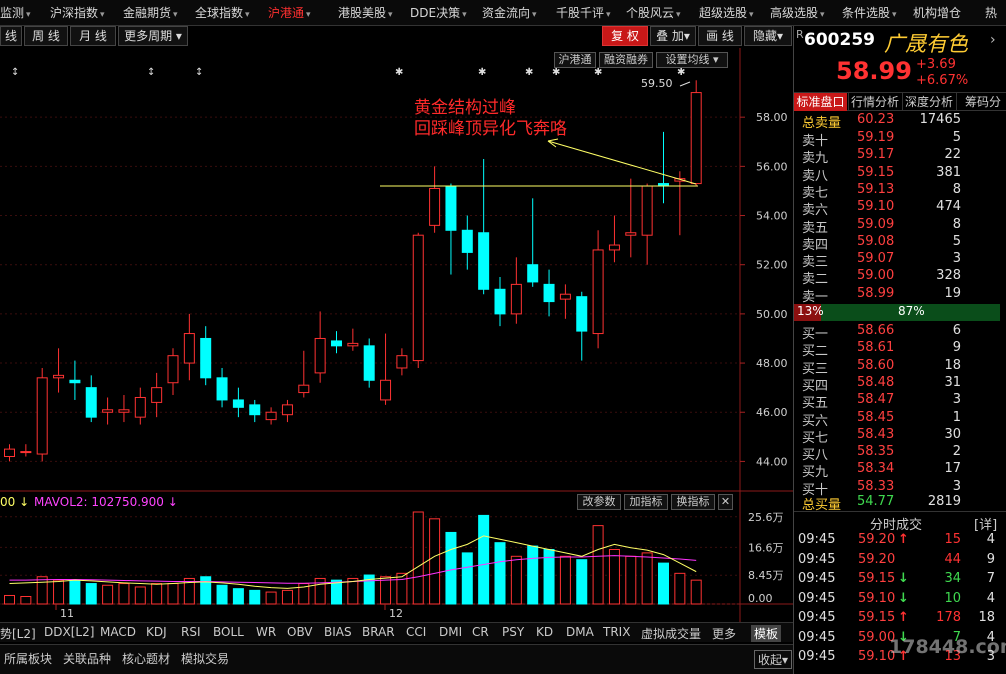 This screenshot has width=1006, height=674. Describe the element at coordinates (69, 632) in the screenshot. I see `tab-indicator-1: DDX[L2]` at that location.